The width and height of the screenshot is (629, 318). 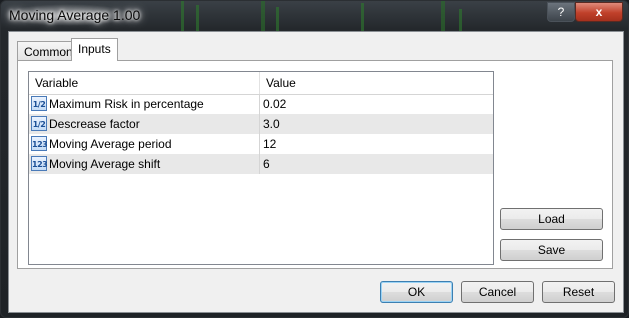 What do you see at coordinates (144, 124) in the screenshot?
I see `variable-cell: 1/2 Descrease factor` at bounding box center [144, 124].